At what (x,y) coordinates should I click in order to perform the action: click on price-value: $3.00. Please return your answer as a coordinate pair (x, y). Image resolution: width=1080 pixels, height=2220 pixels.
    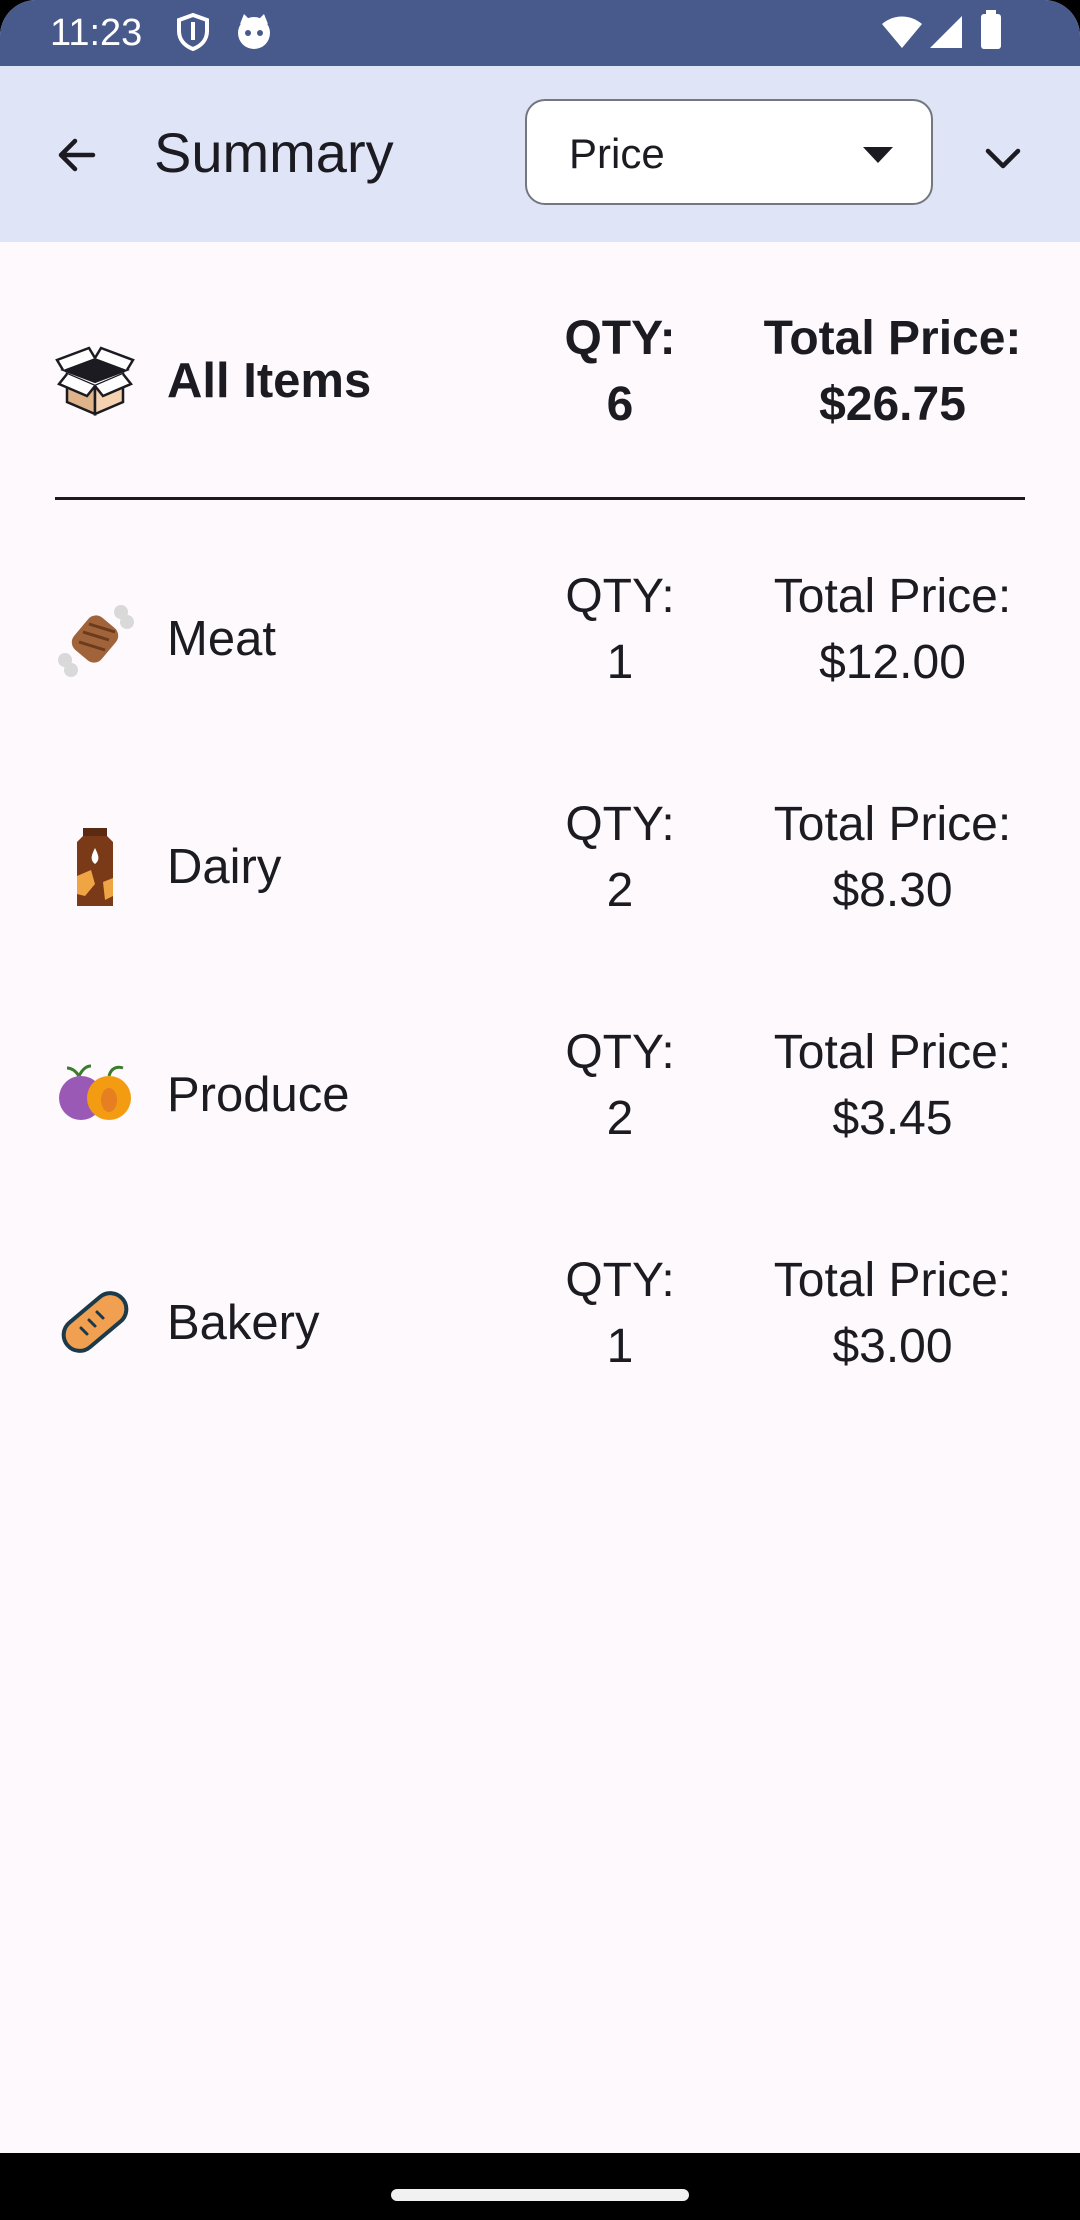
    Looking at the image, I should click on (892, 1346).